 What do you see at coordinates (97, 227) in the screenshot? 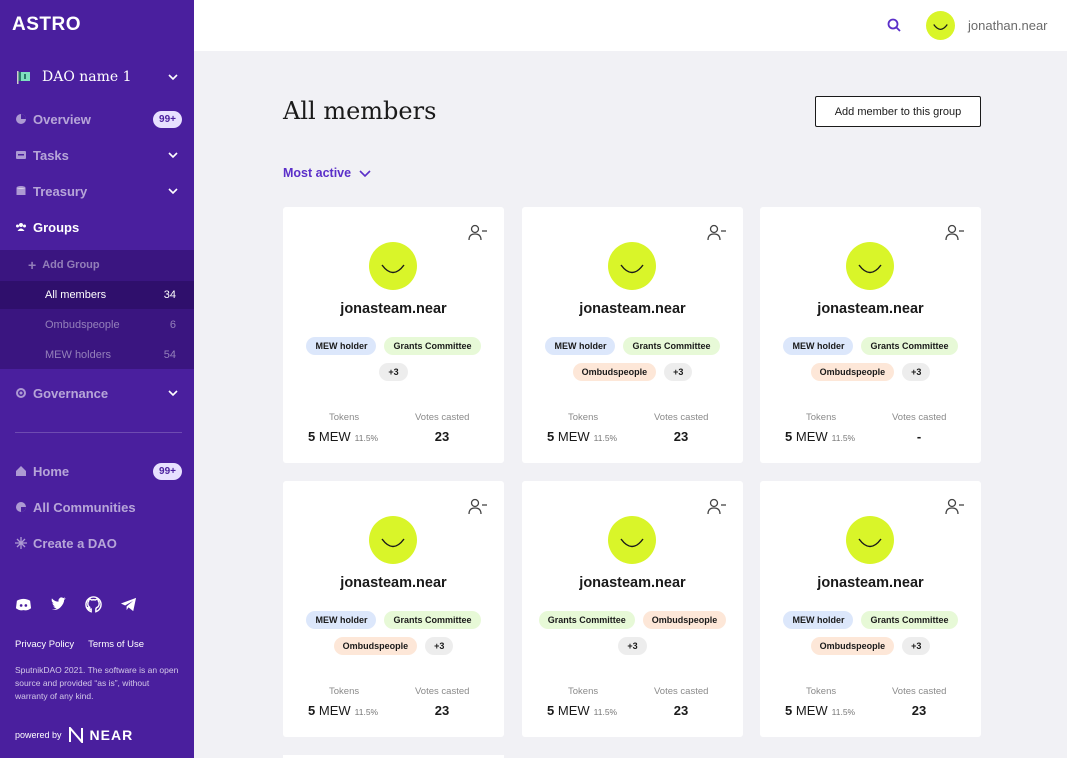
I see `sidebar-item-groups: Groups` at bounding box center [97, 227].